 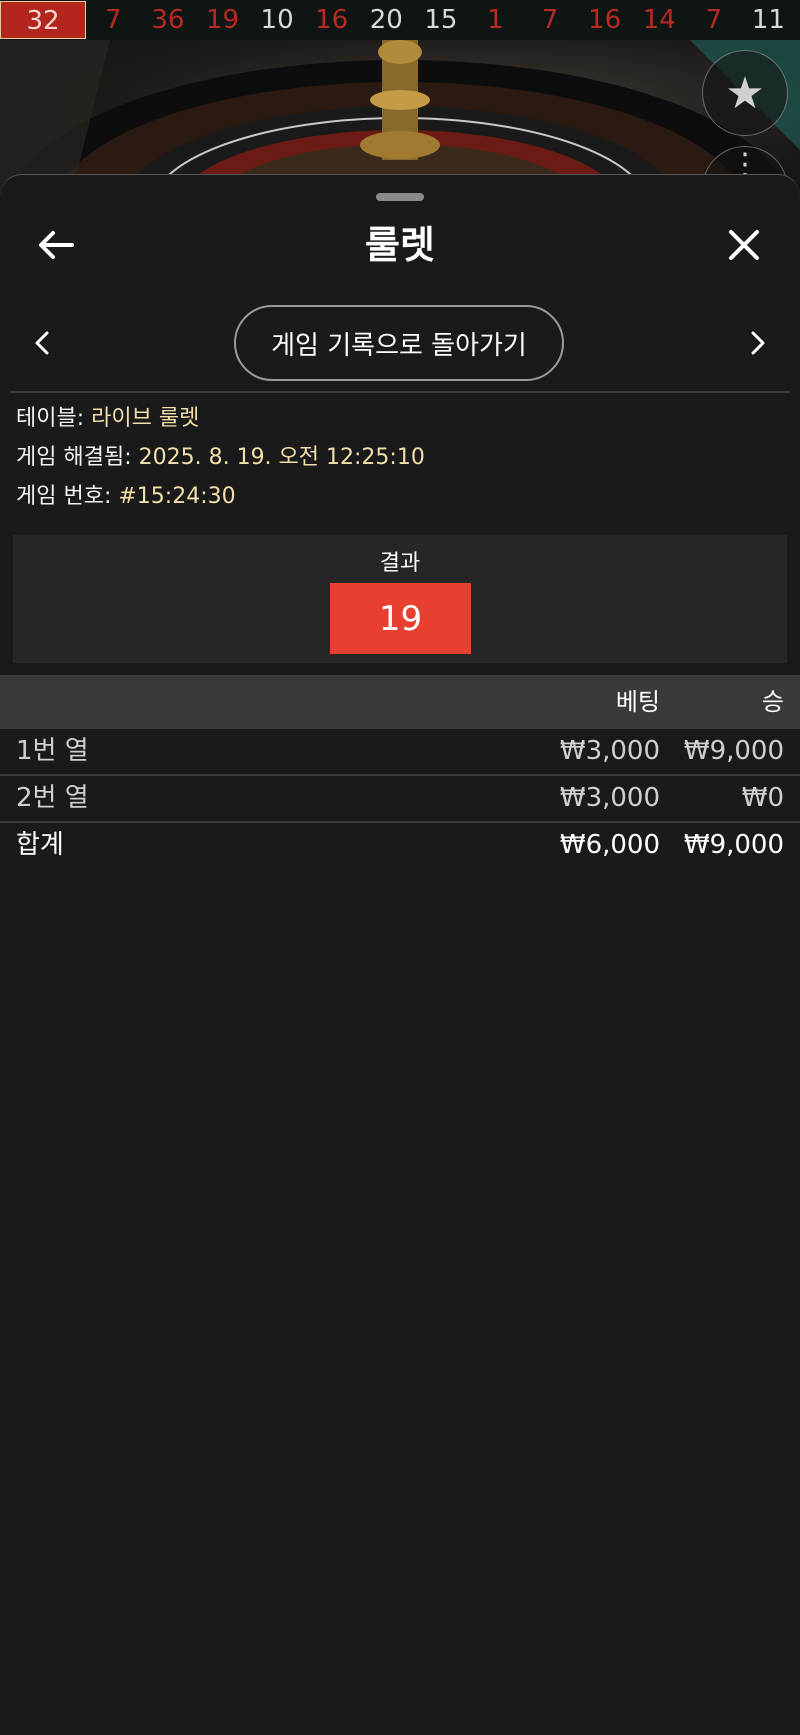 I want to click on game-number-value: #15:24:30, so click(x=177, y=496).